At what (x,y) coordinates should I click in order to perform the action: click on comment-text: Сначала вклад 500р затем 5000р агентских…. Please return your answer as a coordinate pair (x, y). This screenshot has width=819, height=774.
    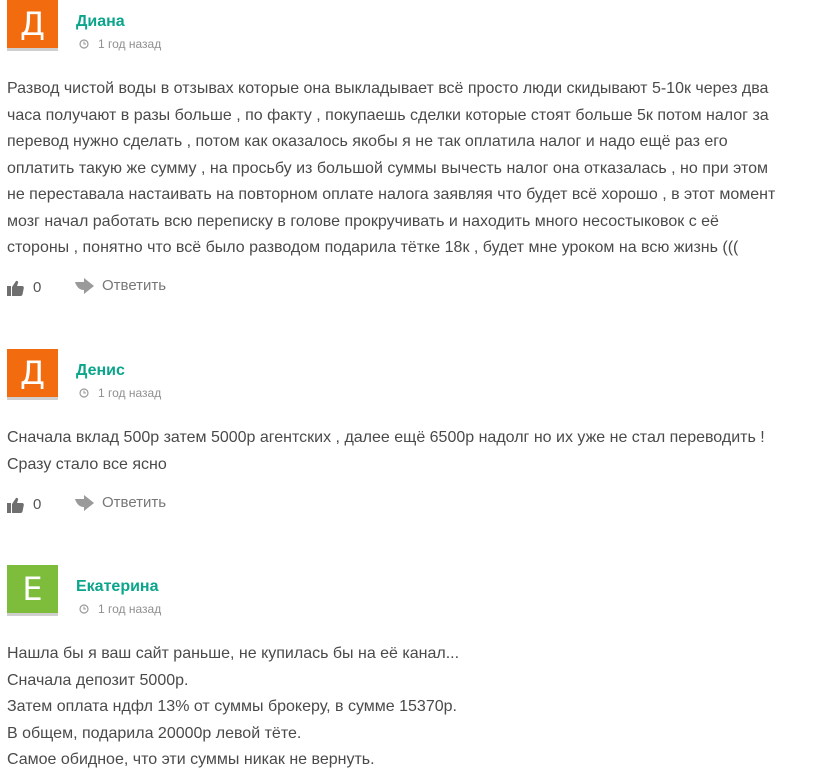
    Looking at the image, I should click on (386, 451).